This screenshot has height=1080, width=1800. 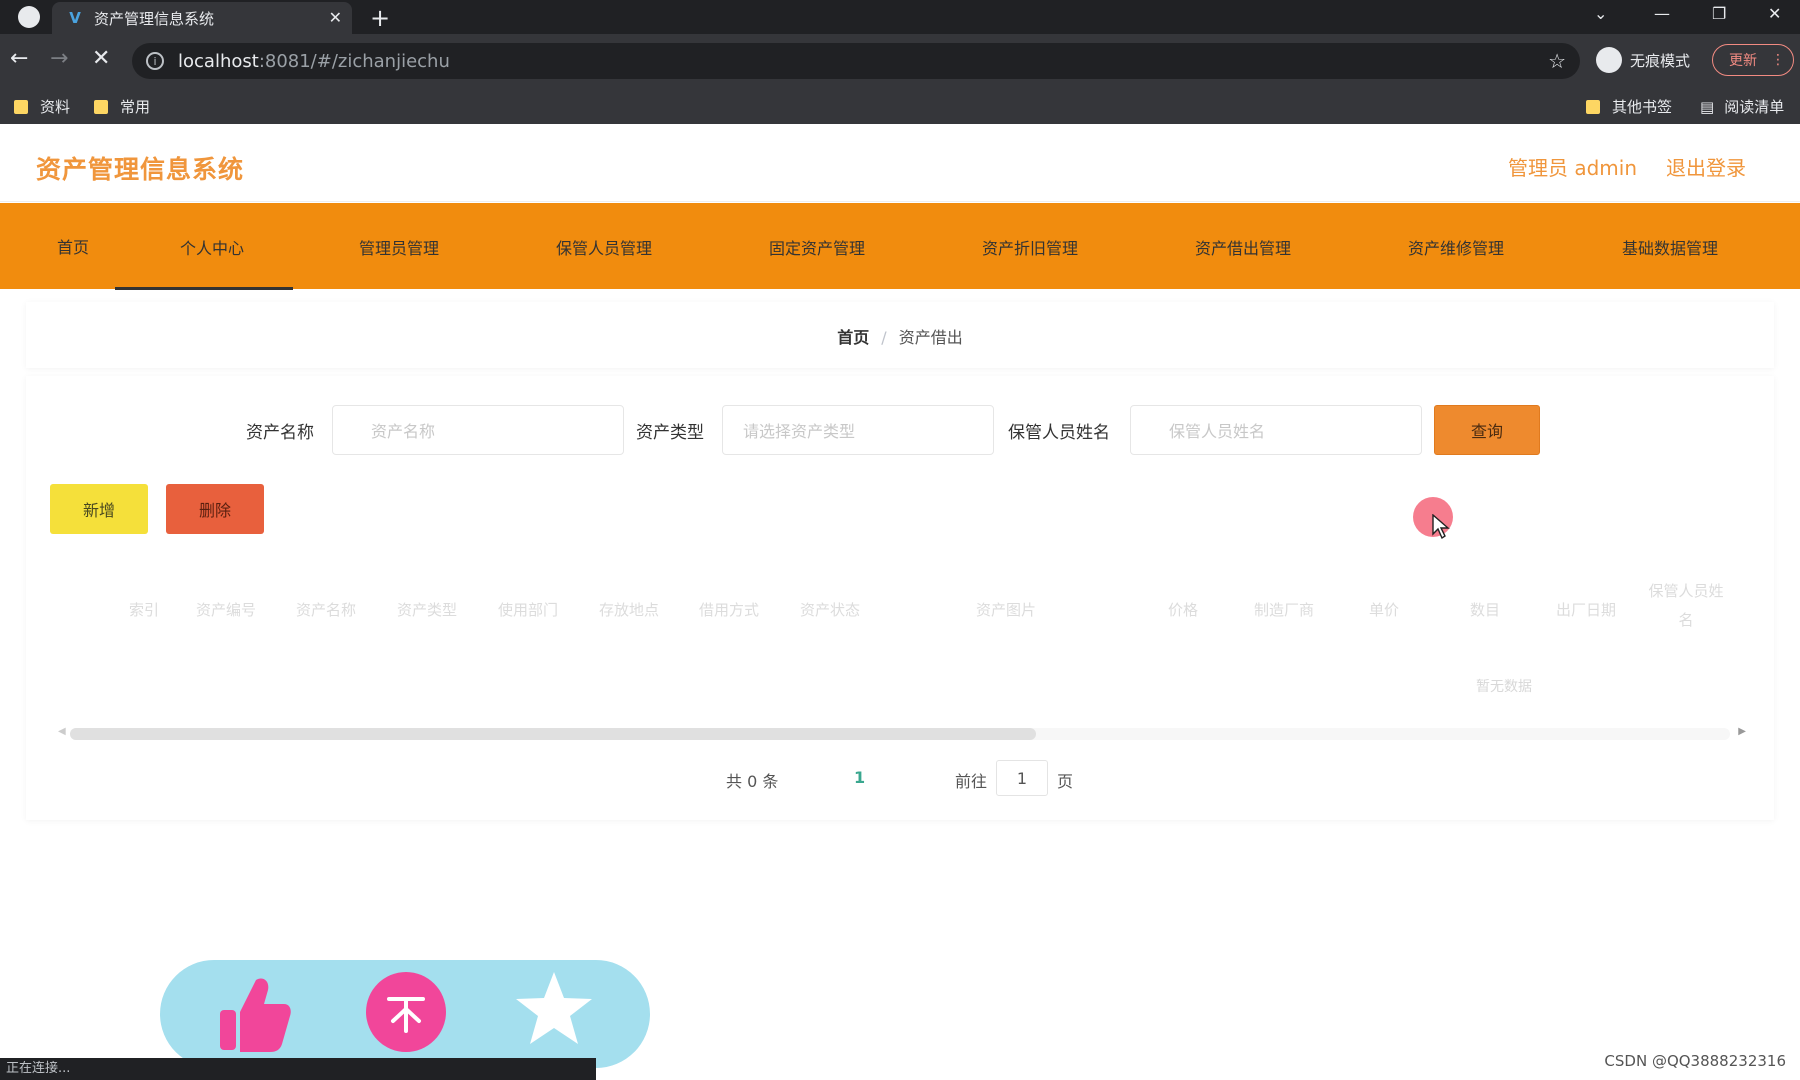 What do you see at coordinates (900, 17) in the screenshot?
I see `browser-tab-bar: V 资产管理信息系统 ✕ + ⌄ — ❐ ✕` at bounding box center [900, 17].